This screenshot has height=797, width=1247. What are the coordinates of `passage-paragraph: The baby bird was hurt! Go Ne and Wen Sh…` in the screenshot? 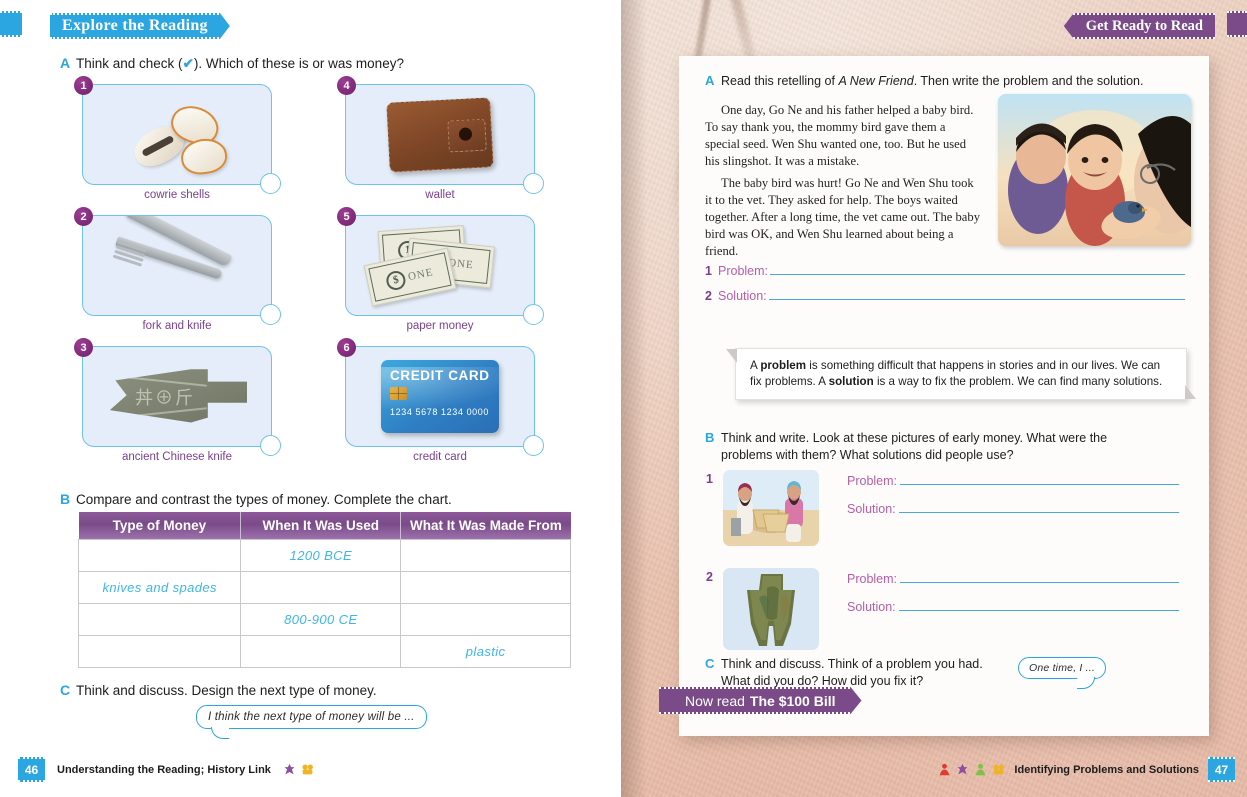 It's located at (842, 217).